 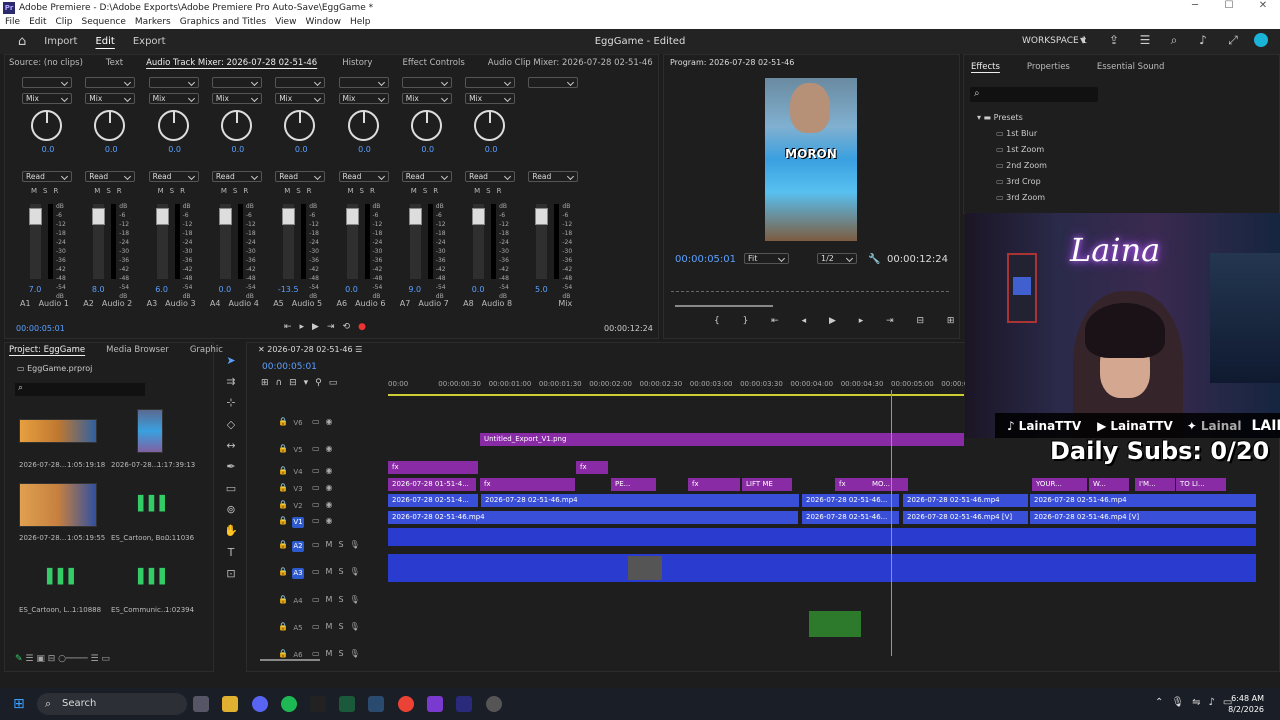 I want to click on track-header: 🔒 V3 ▭◉, so click(x=318, y=489).